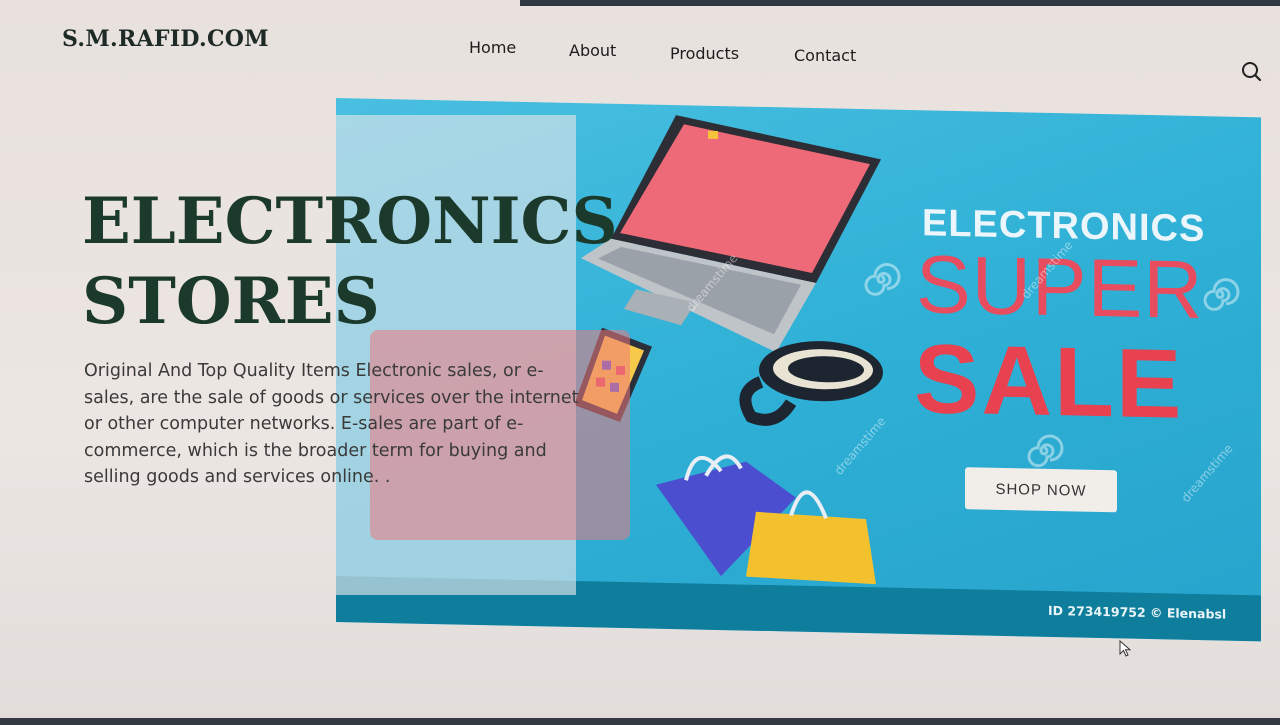 Image resolution: width=1280 pixels, height=725 pixels. I want to click on screen-bezel-bottom, so click(640, 721).